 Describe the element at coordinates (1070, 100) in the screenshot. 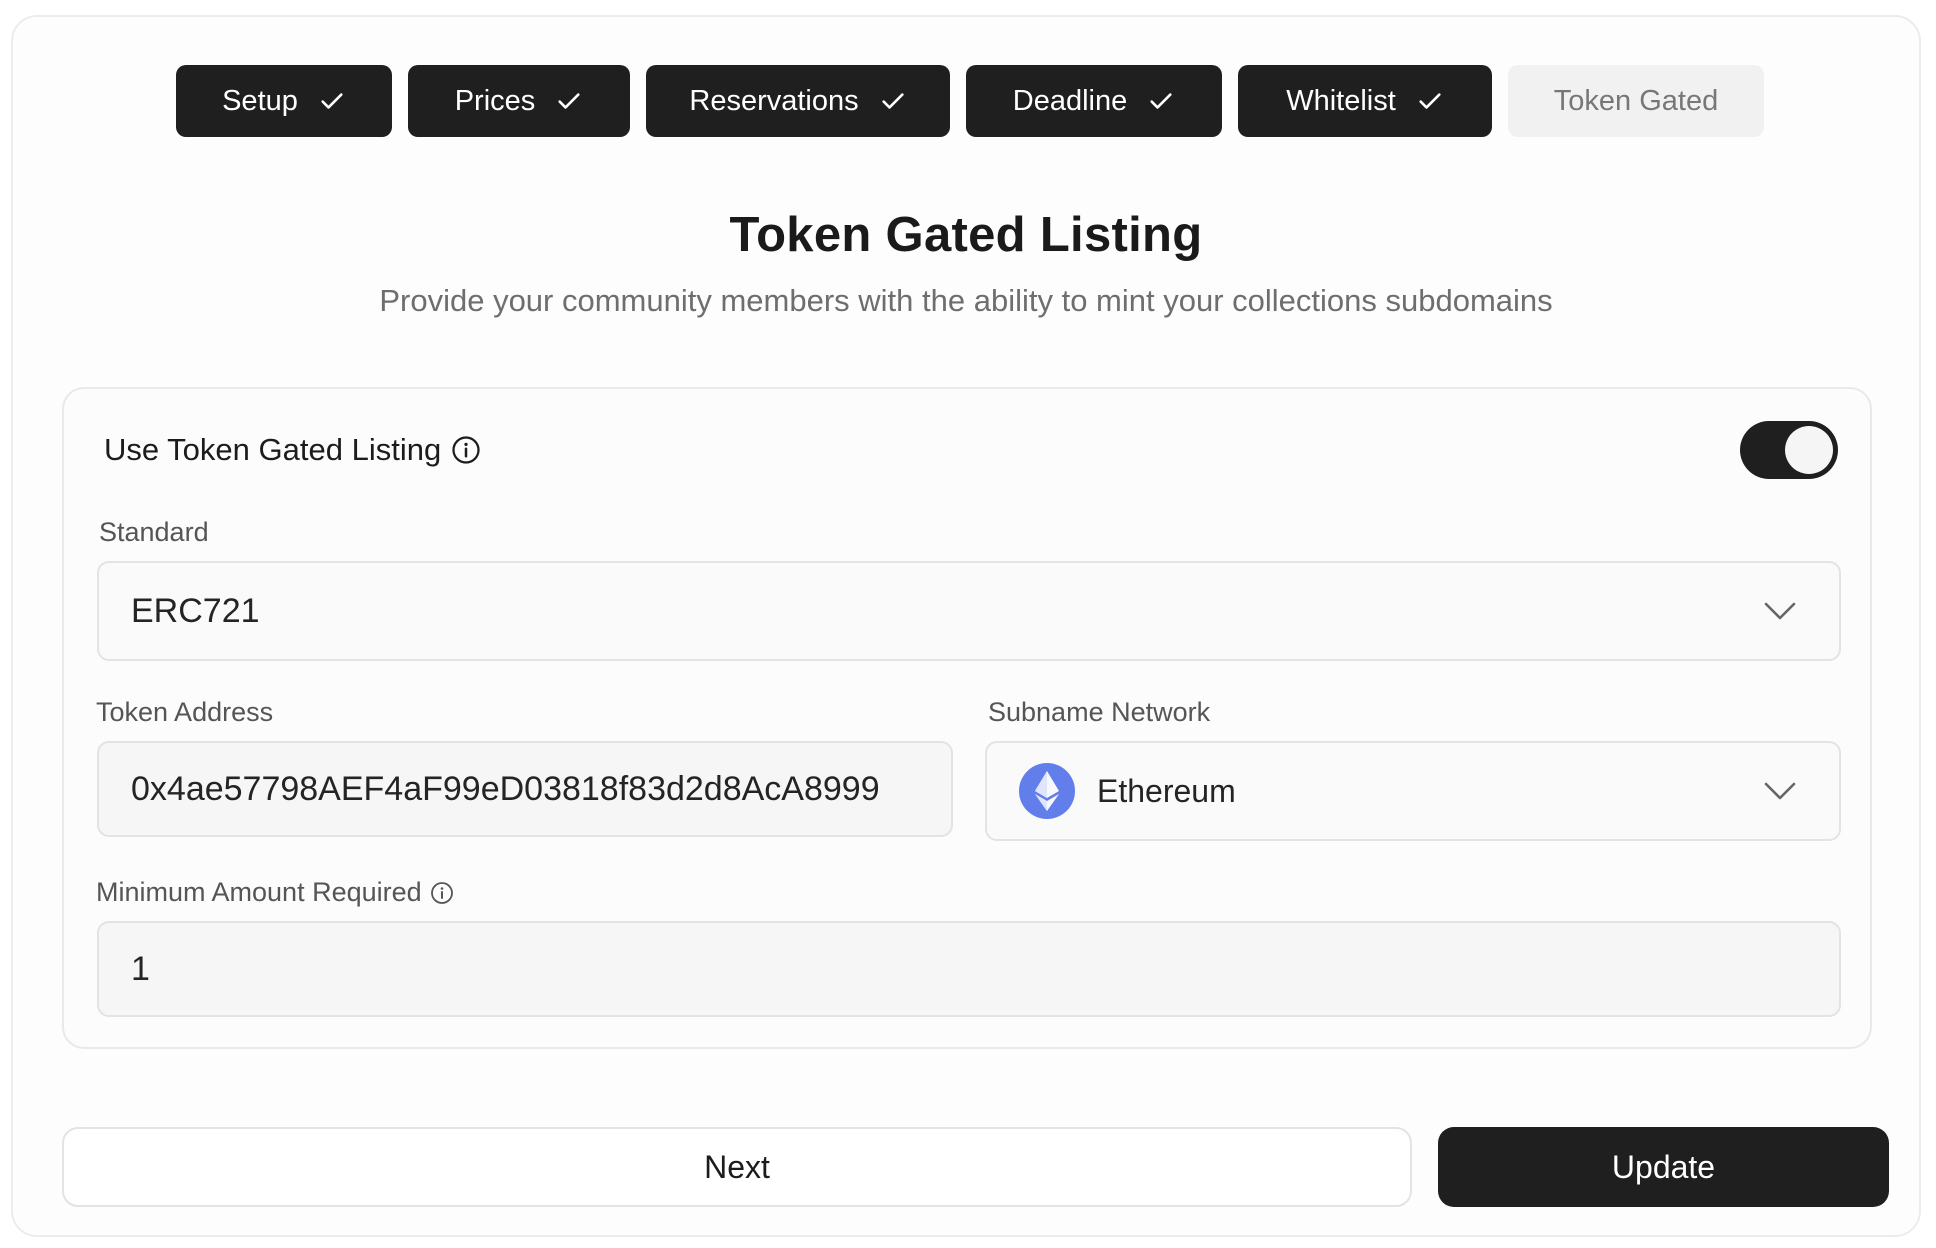

I see `step-label: Deadline` at that location.